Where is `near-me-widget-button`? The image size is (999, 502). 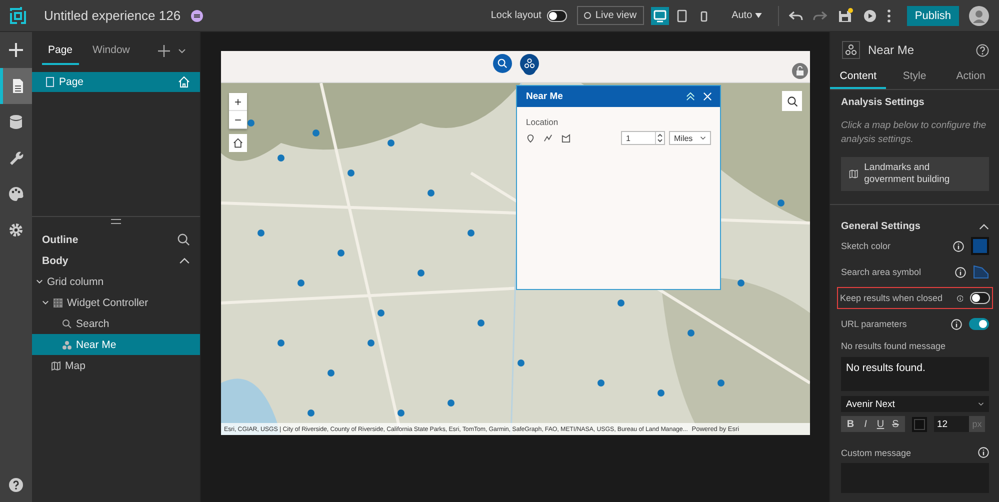
near-me-widget-button is located at coordinates (529, 63).